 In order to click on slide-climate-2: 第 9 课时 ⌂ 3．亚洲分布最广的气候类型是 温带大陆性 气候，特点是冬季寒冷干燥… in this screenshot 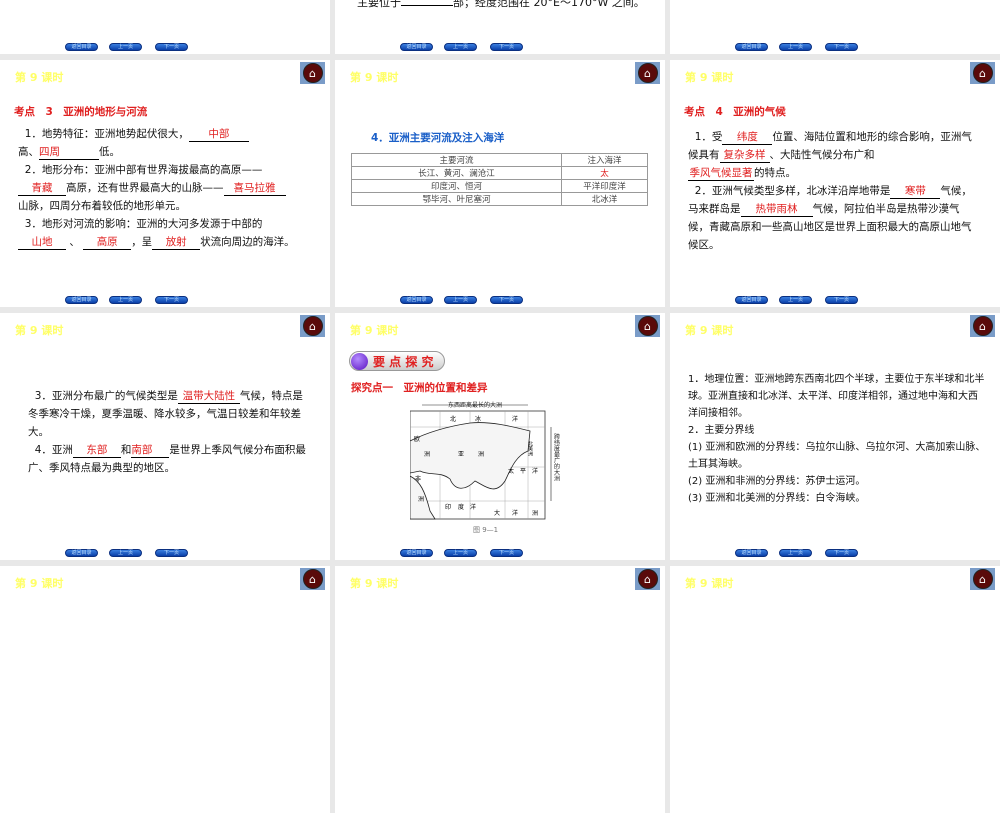, I will do `click(165, 436)`.